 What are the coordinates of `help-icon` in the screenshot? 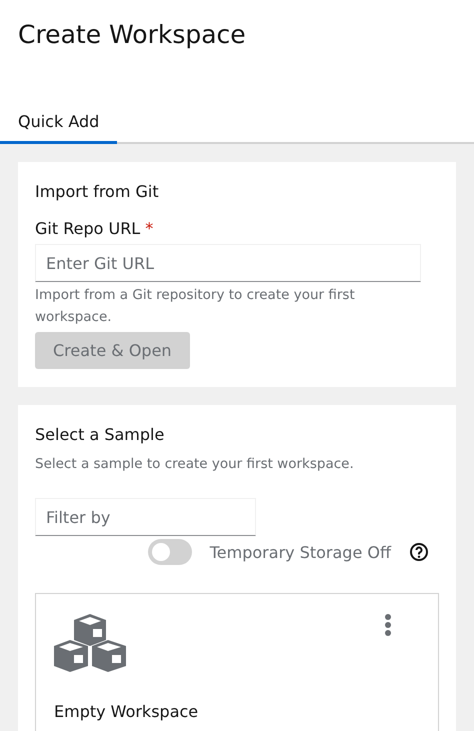 It's located at (419, 552).